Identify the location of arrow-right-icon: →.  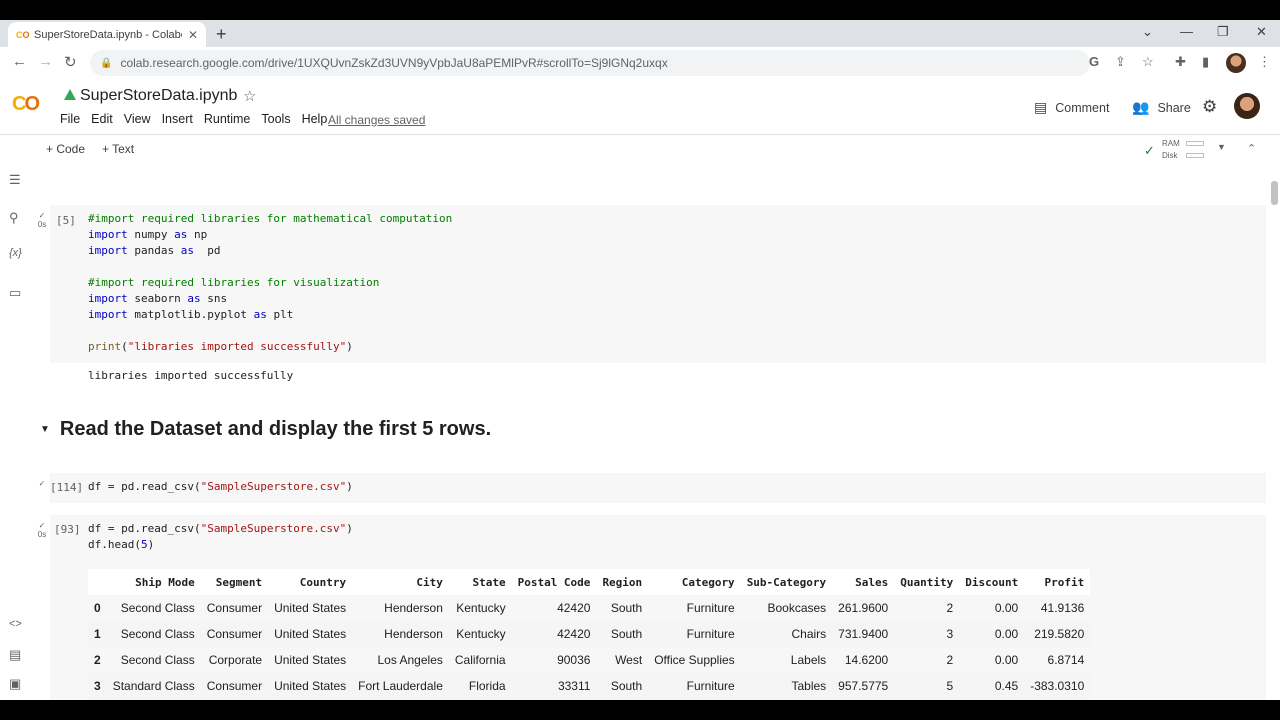
(45, 61).